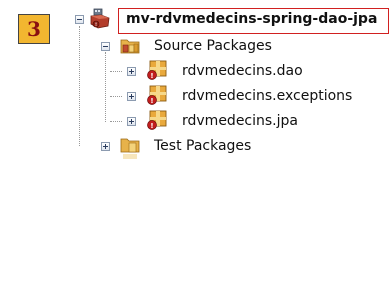 The image size is (389, 304). I want to click on step-number-badge: 3, so click(34, 29).